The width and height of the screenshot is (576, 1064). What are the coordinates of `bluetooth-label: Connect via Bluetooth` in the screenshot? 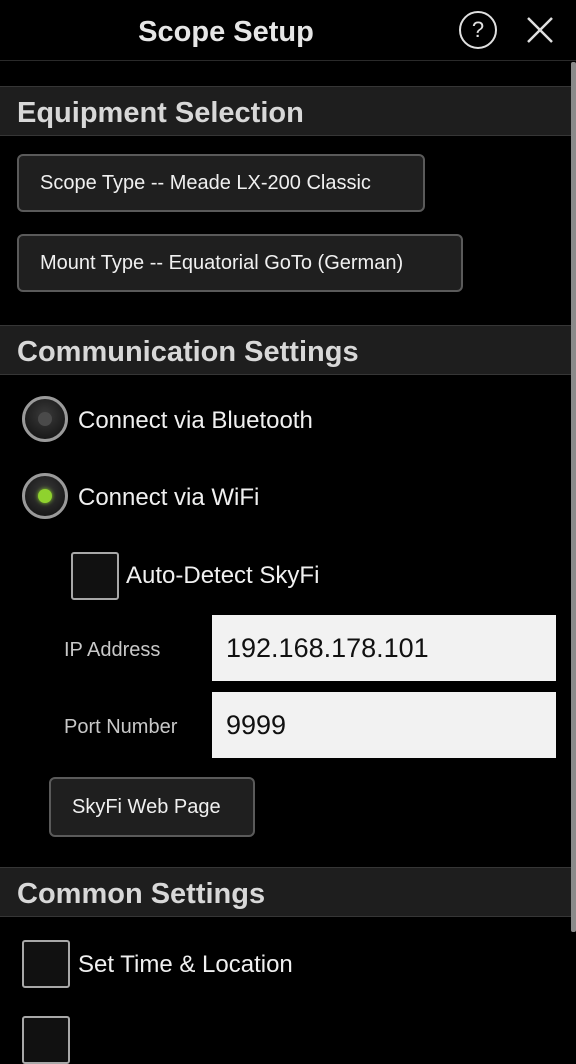 It's located at (195, 421).